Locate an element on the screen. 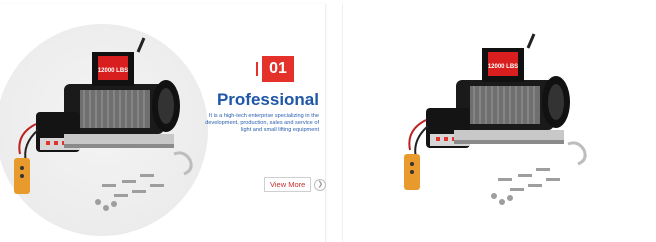  view-more-group: View More ❯ is located at coordinates (295, 184).